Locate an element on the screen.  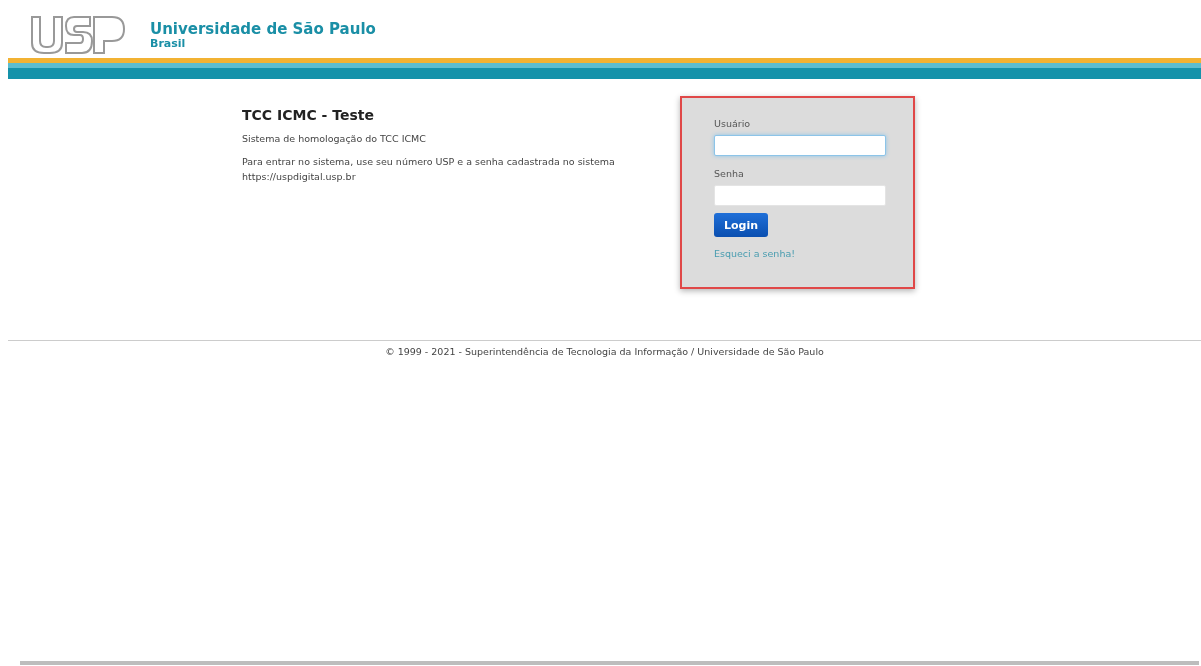
scrollbar is located at coordinates (609, 663).